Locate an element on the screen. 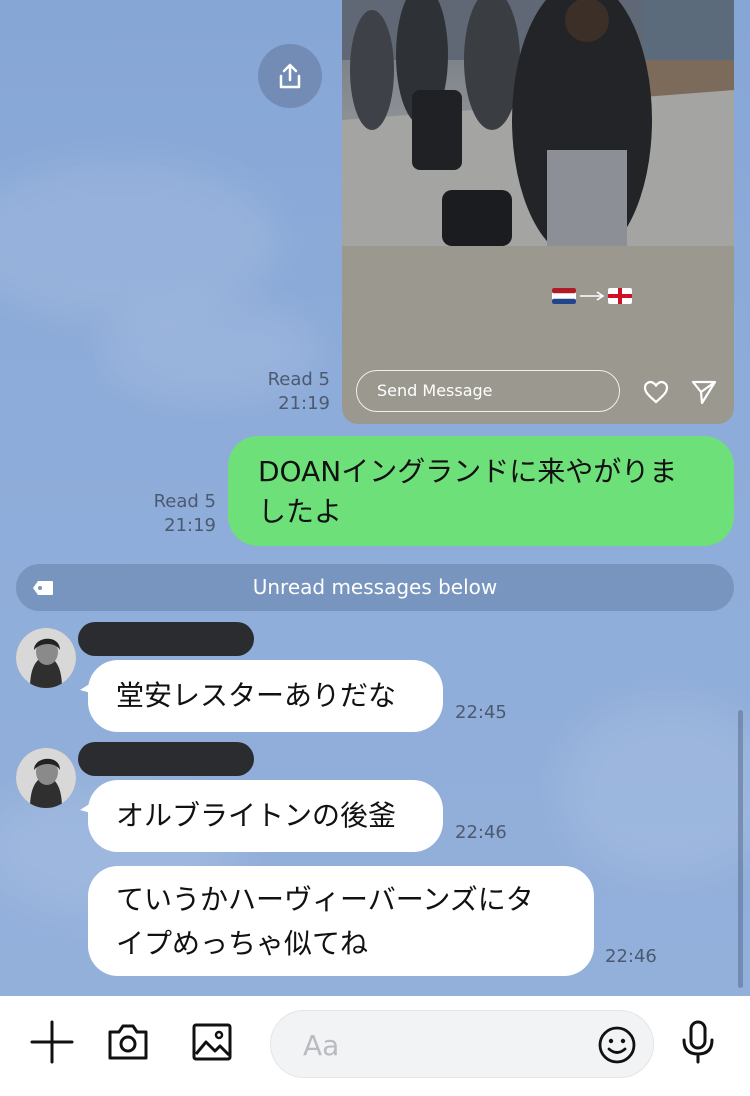  arrow-right-icon is located at coordinates (592, 296).